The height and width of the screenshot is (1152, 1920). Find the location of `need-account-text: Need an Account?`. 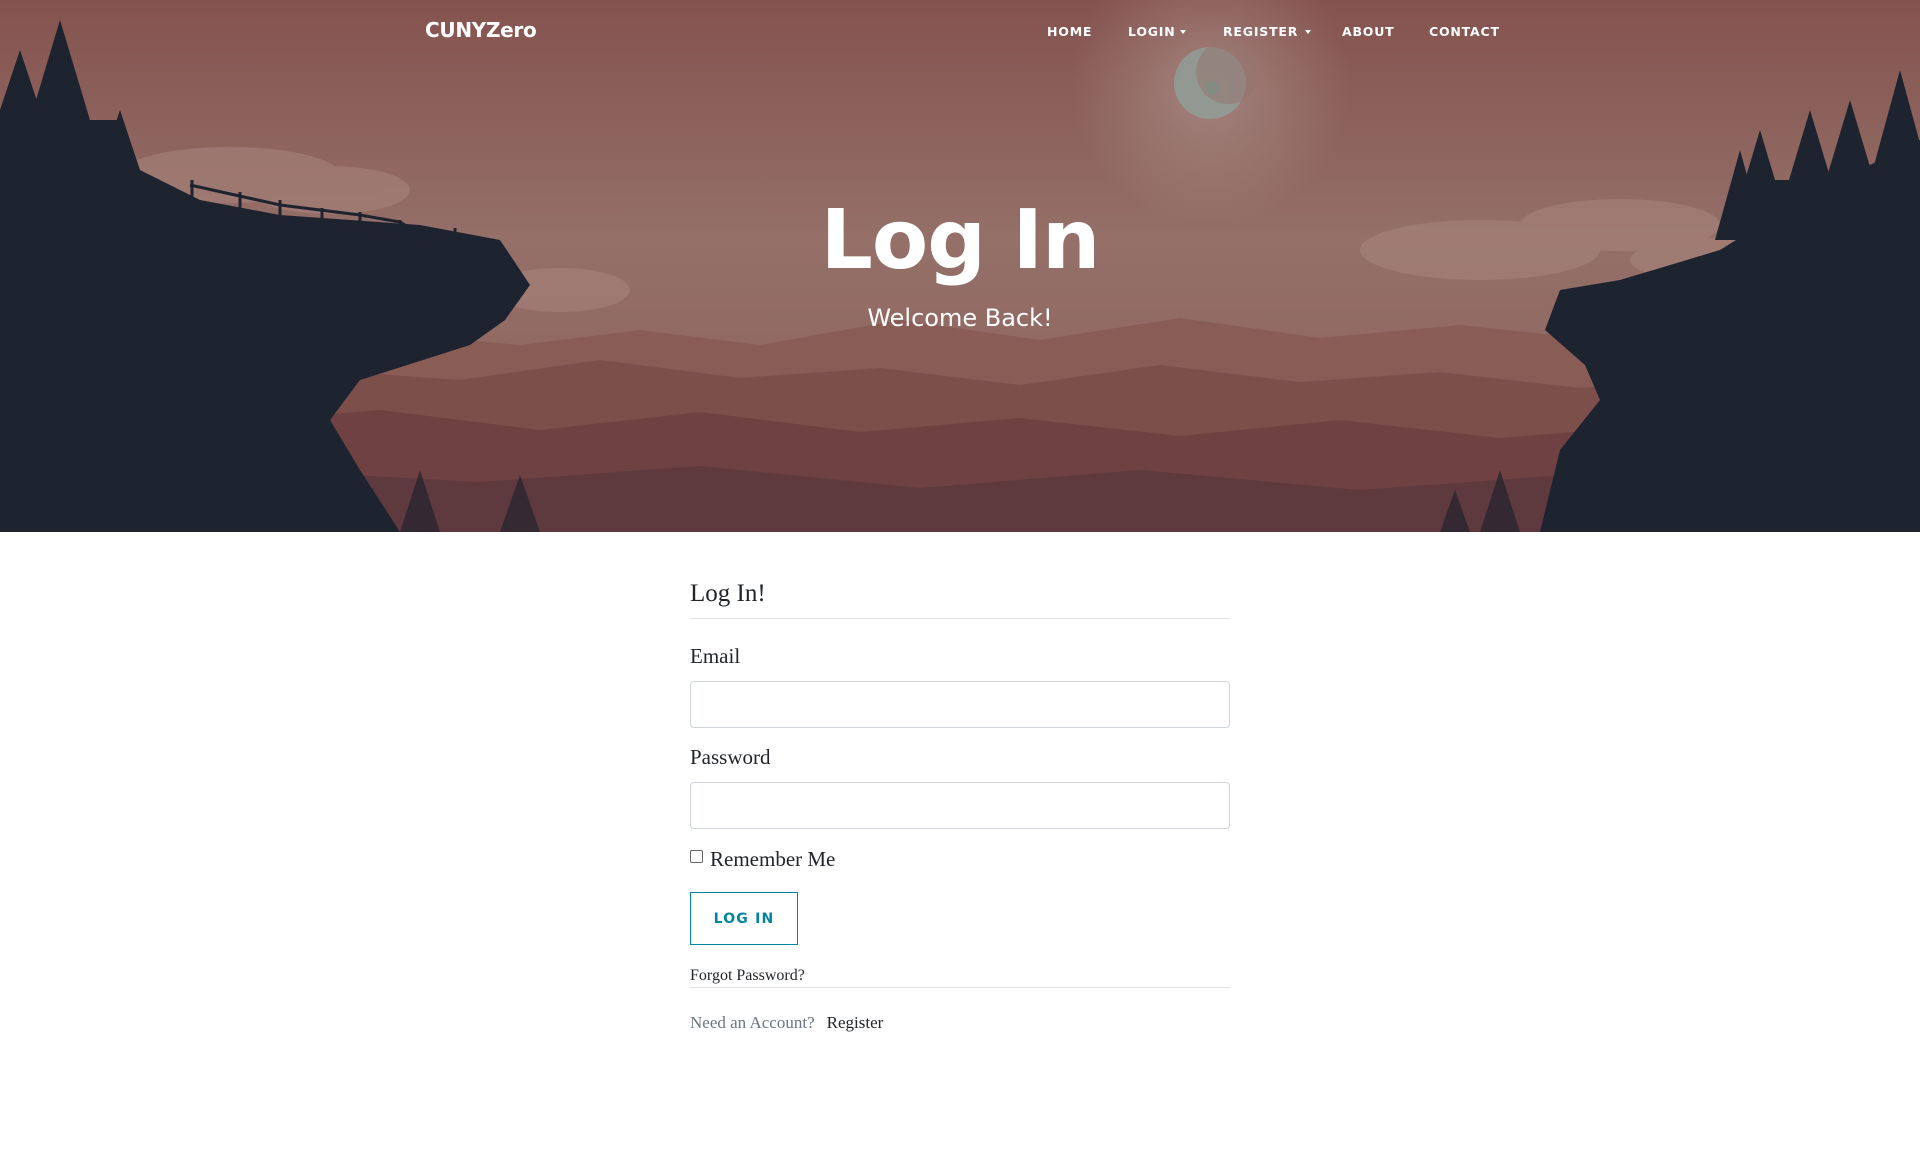

need-account-text: Need an Account? is located at coordinates (752, 1022).